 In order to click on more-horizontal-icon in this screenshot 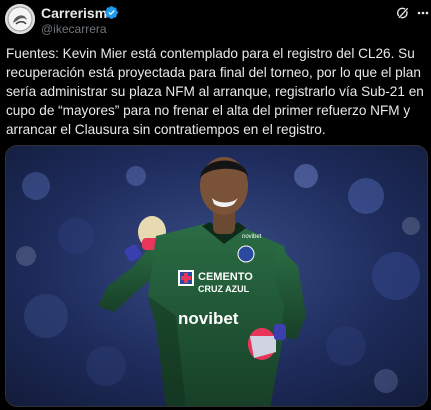, I will do `click(423, 13)`.